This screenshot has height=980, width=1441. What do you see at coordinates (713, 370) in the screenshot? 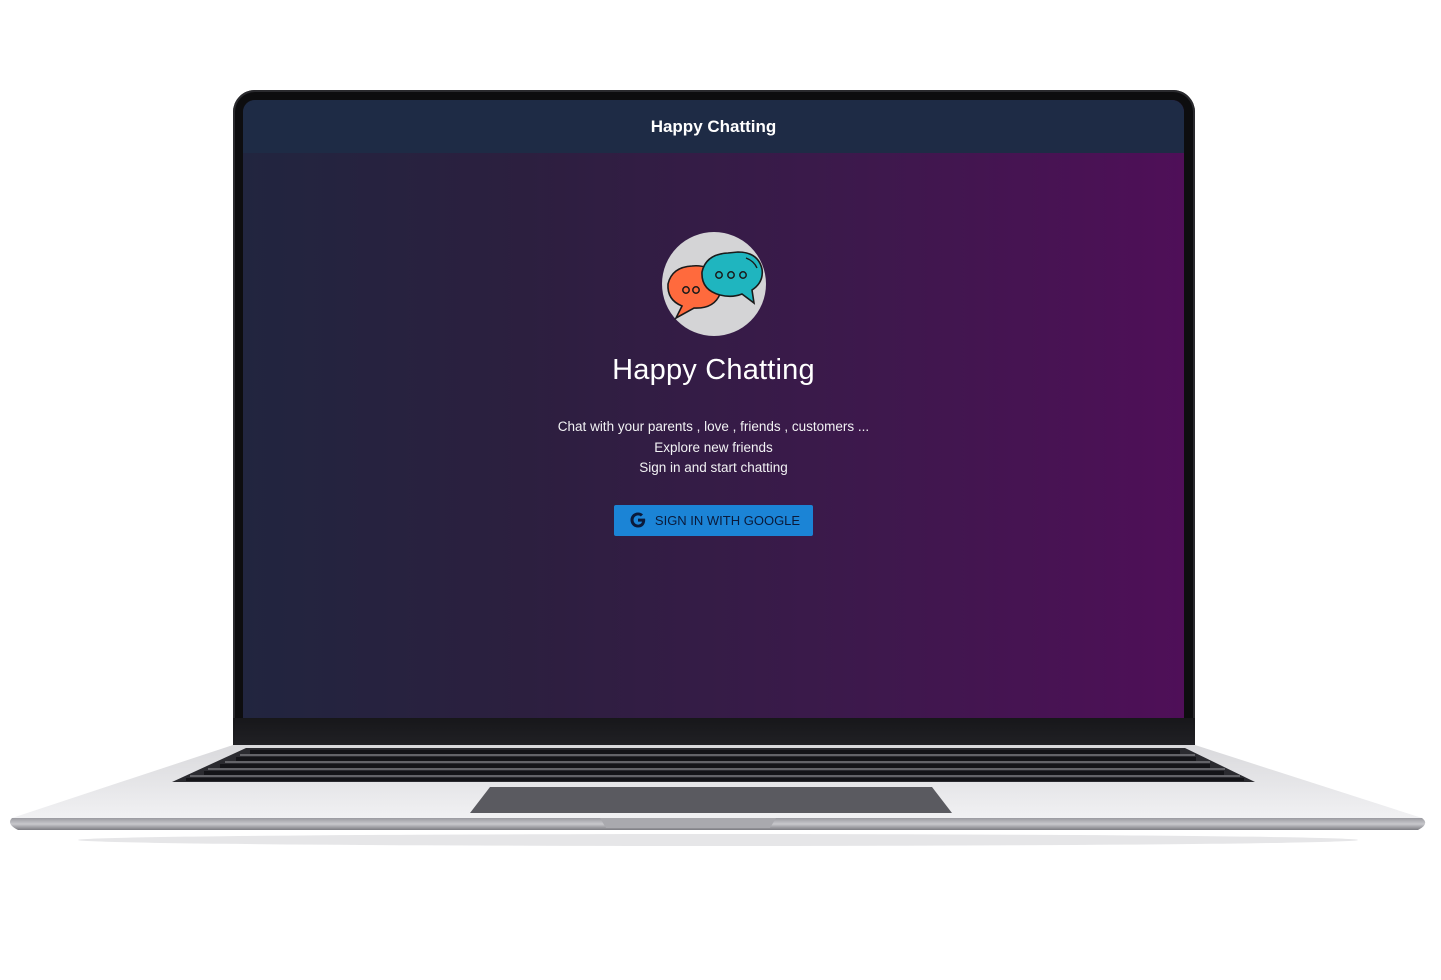
I see `hero-title: Happy Chatting` at bounding box center [713, 370].